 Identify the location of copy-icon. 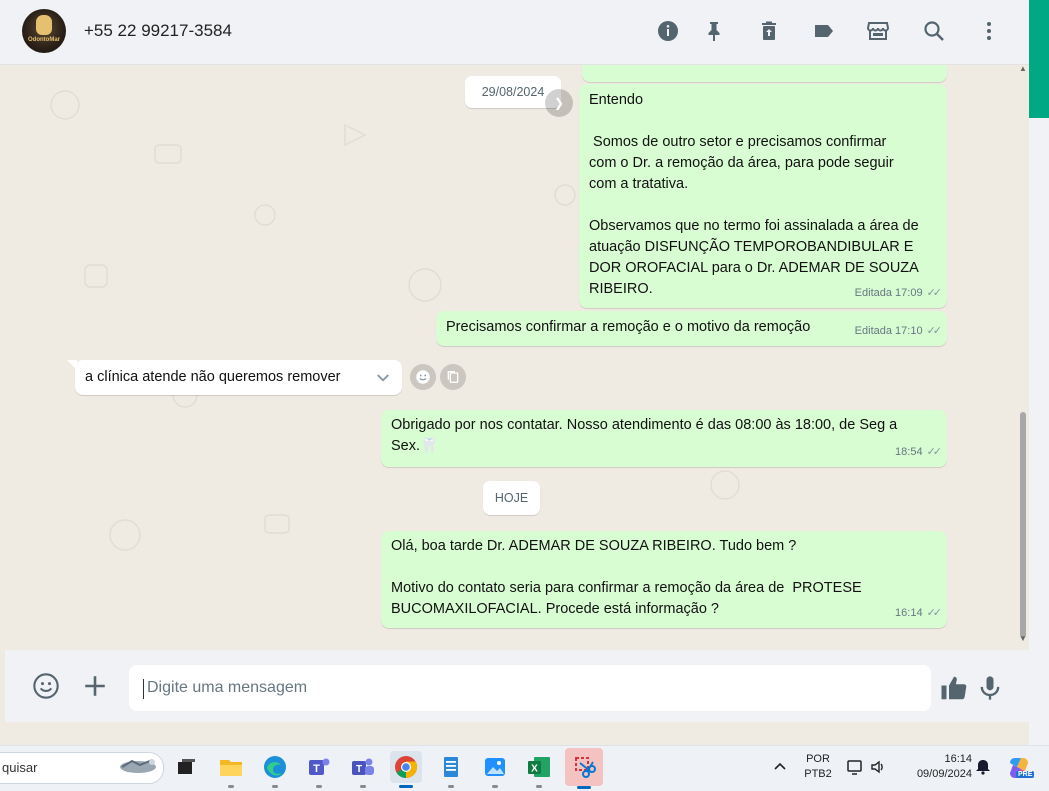
(453, 377).